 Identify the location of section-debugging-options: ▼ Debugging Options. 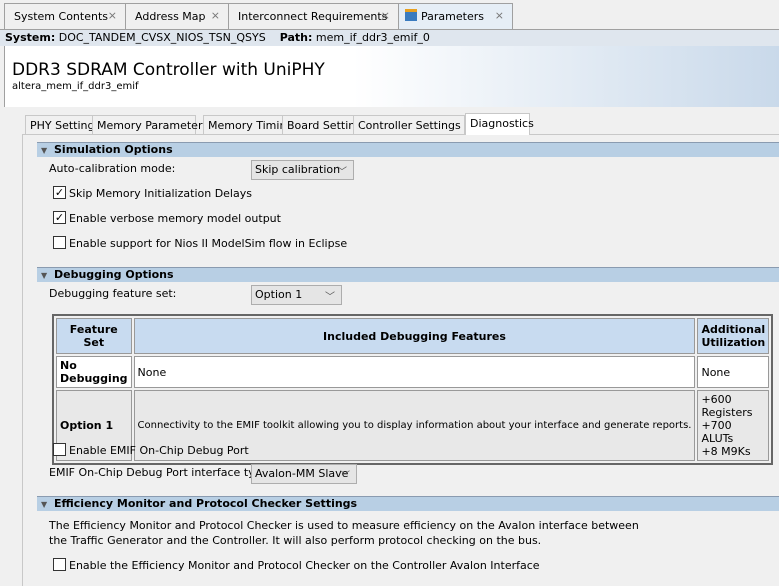
(408, 274).